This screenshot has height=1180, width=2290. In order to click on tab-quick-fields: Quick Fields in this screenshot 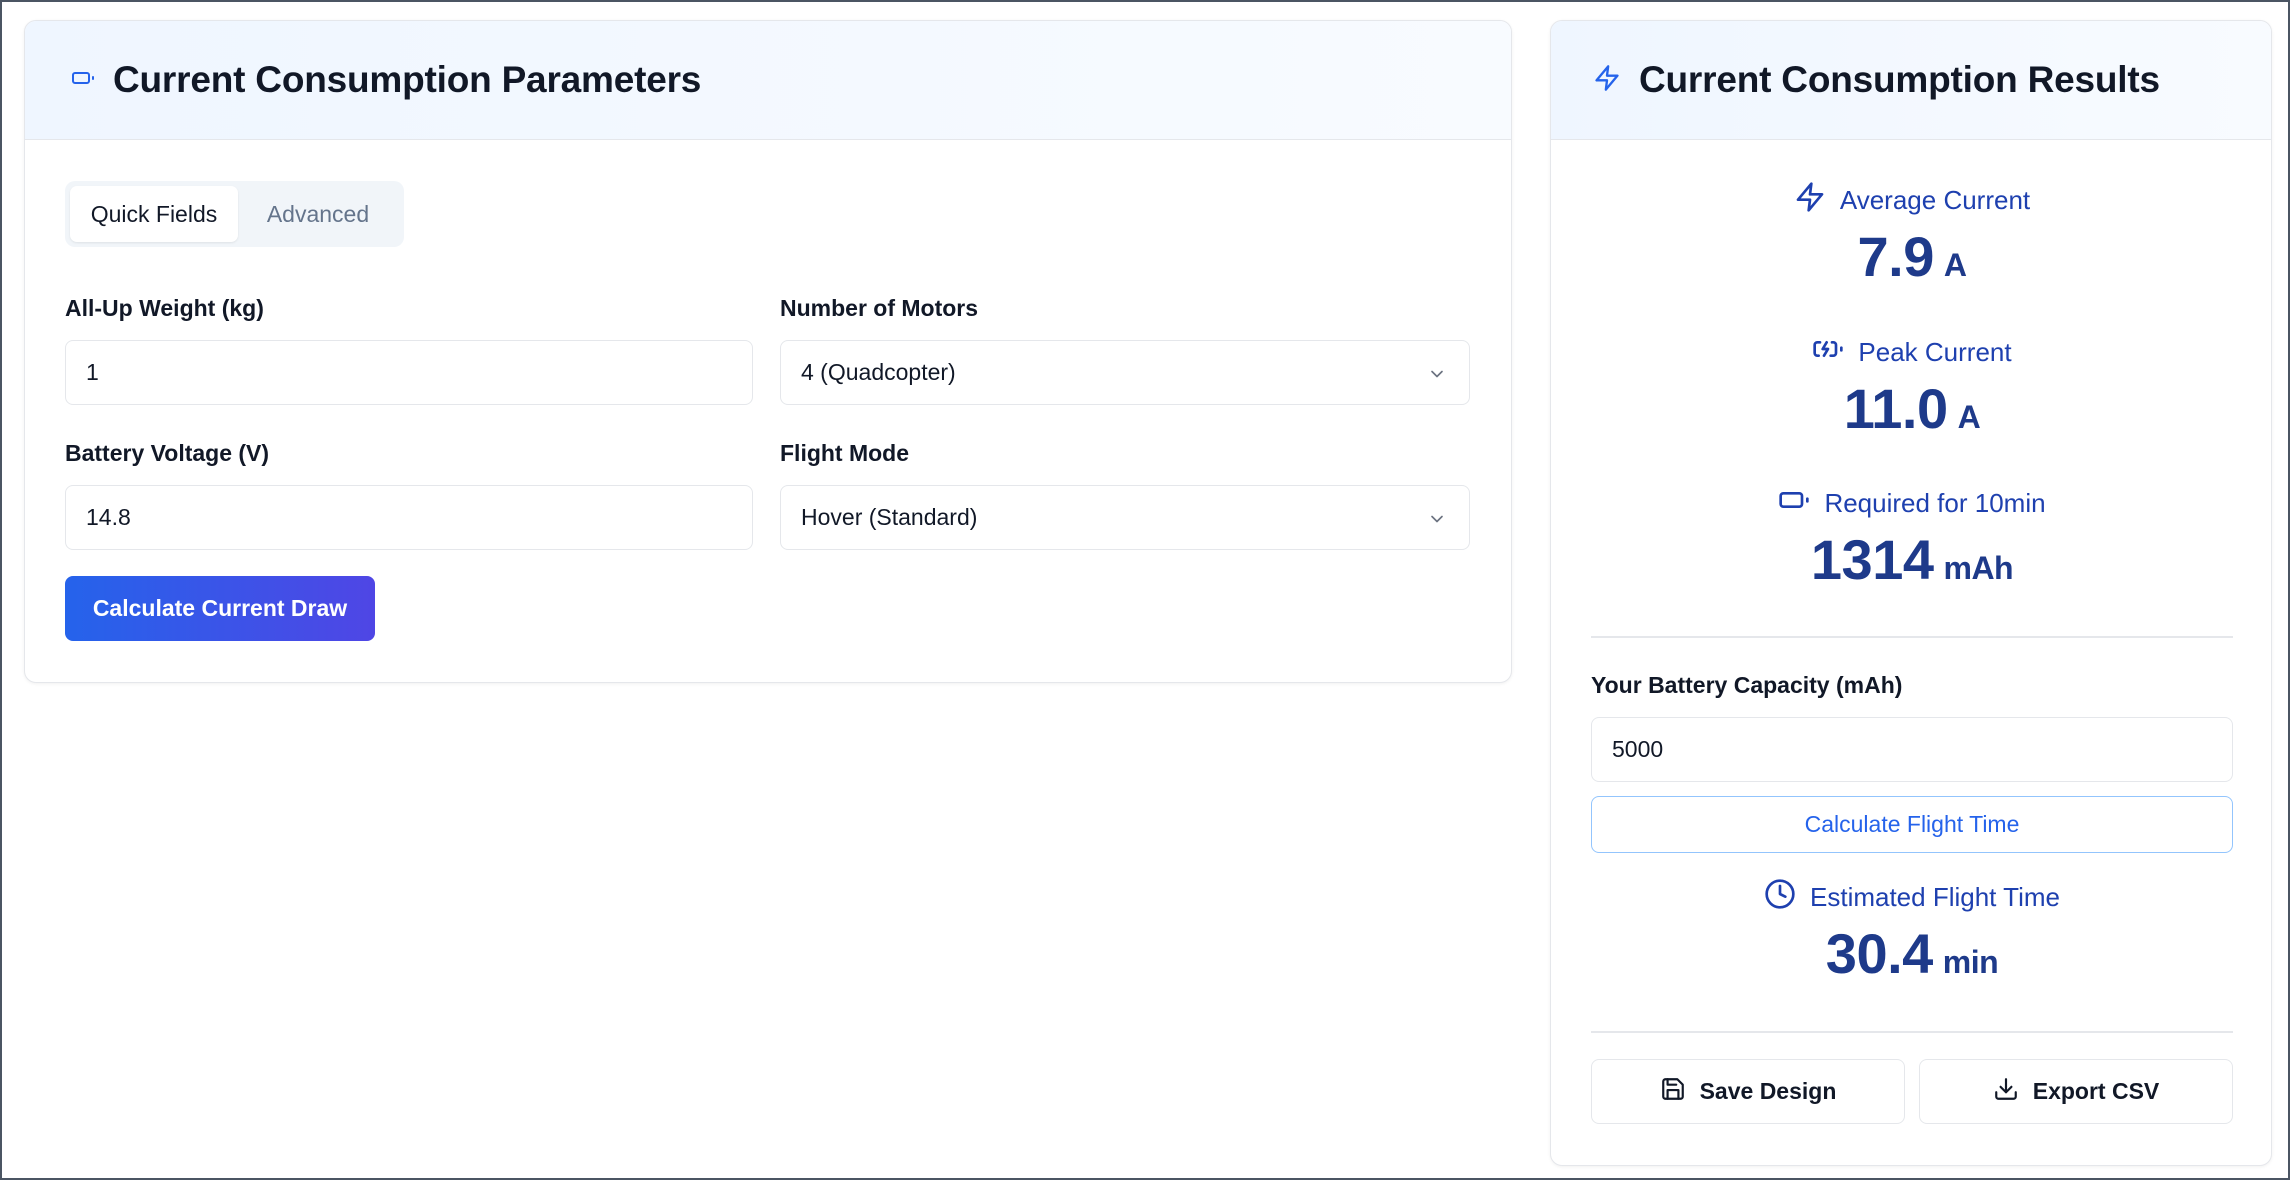, I will do `click(154, 214)`.